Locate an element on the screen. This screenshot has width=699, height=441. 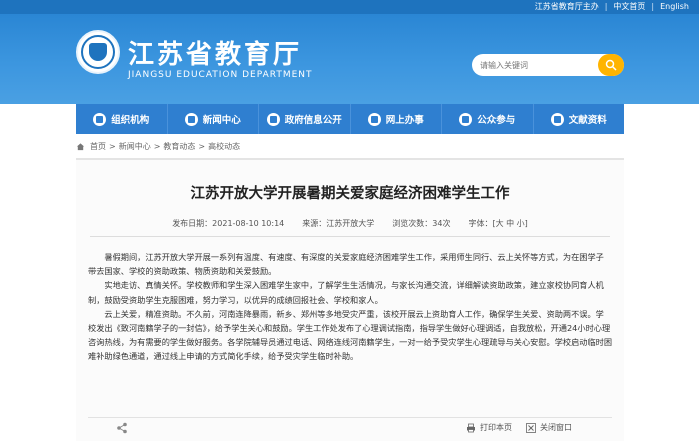
logo-ring is located at coordinates (98, 52).